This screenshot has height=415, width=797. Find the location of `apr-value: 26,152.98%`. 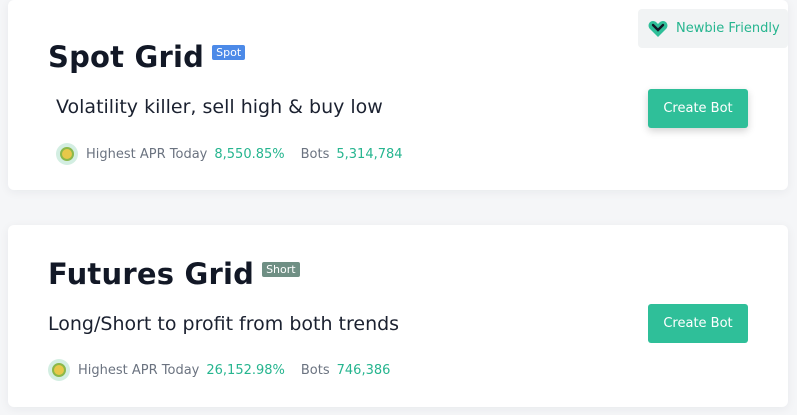

apr-value: 26,152.98% is located at coordinates (245, 370).